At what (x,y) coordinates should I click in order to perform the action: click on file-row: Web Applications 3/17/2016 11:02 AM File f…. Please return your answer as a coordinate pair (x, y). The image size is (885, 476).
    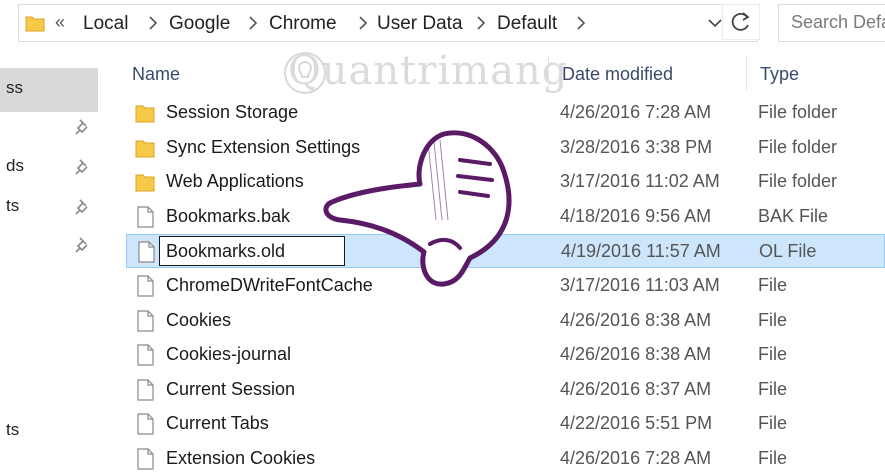
    Looking at the image, I should click on (505, 182).